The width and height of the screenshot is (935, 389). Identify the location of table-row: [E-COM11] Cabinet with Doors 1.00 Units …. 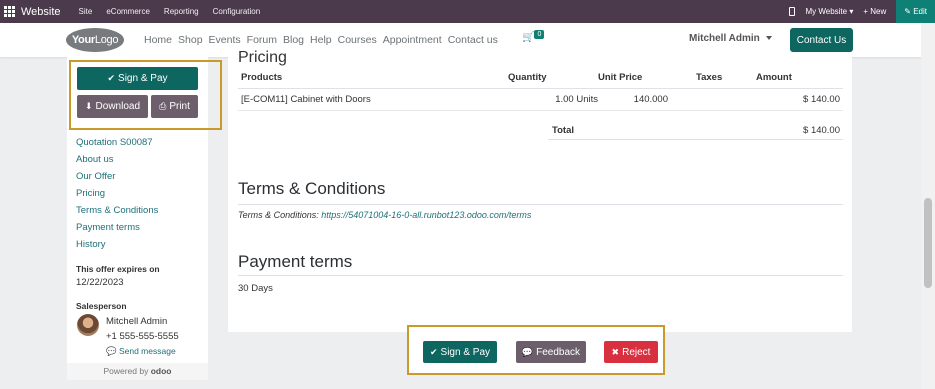
(540, 99).